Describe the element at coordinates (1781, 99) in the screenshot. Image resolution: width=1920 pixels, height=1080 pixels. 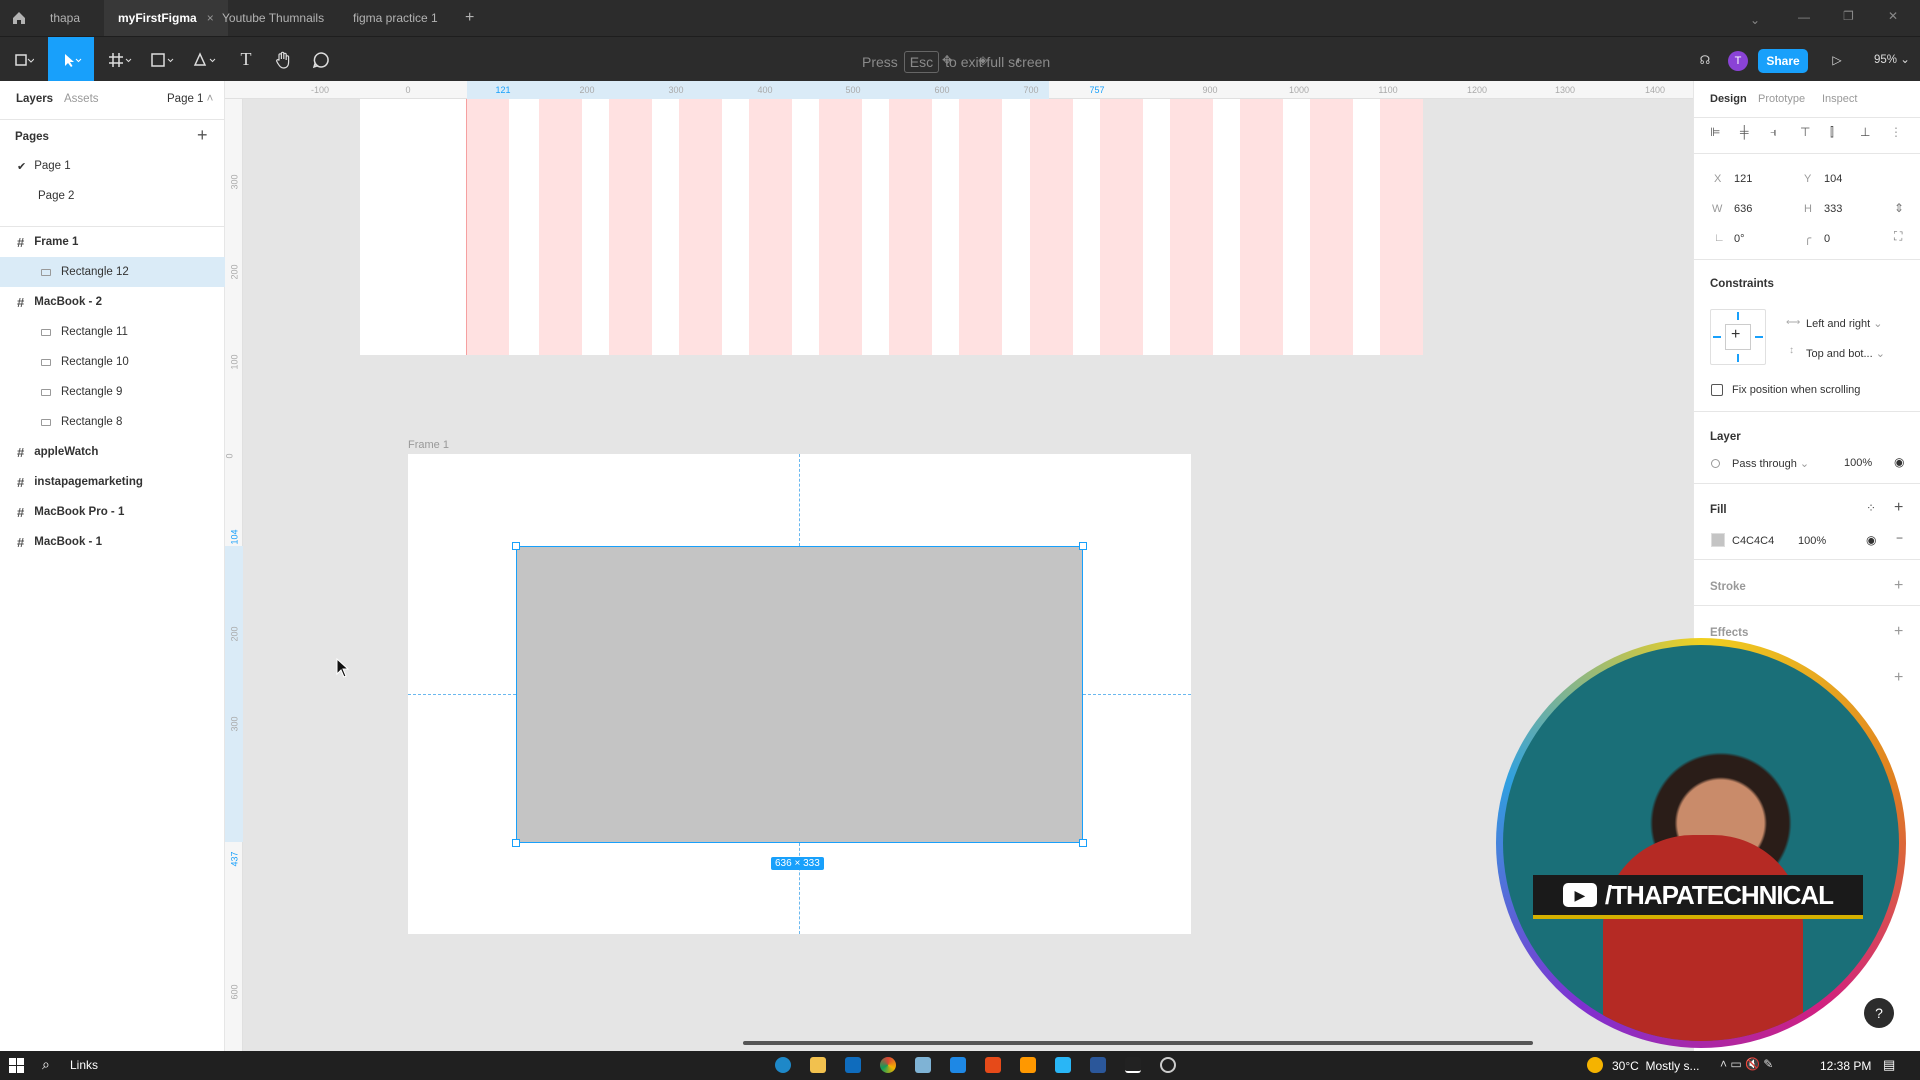
I see `tab-prototype: Prototype` at that location.